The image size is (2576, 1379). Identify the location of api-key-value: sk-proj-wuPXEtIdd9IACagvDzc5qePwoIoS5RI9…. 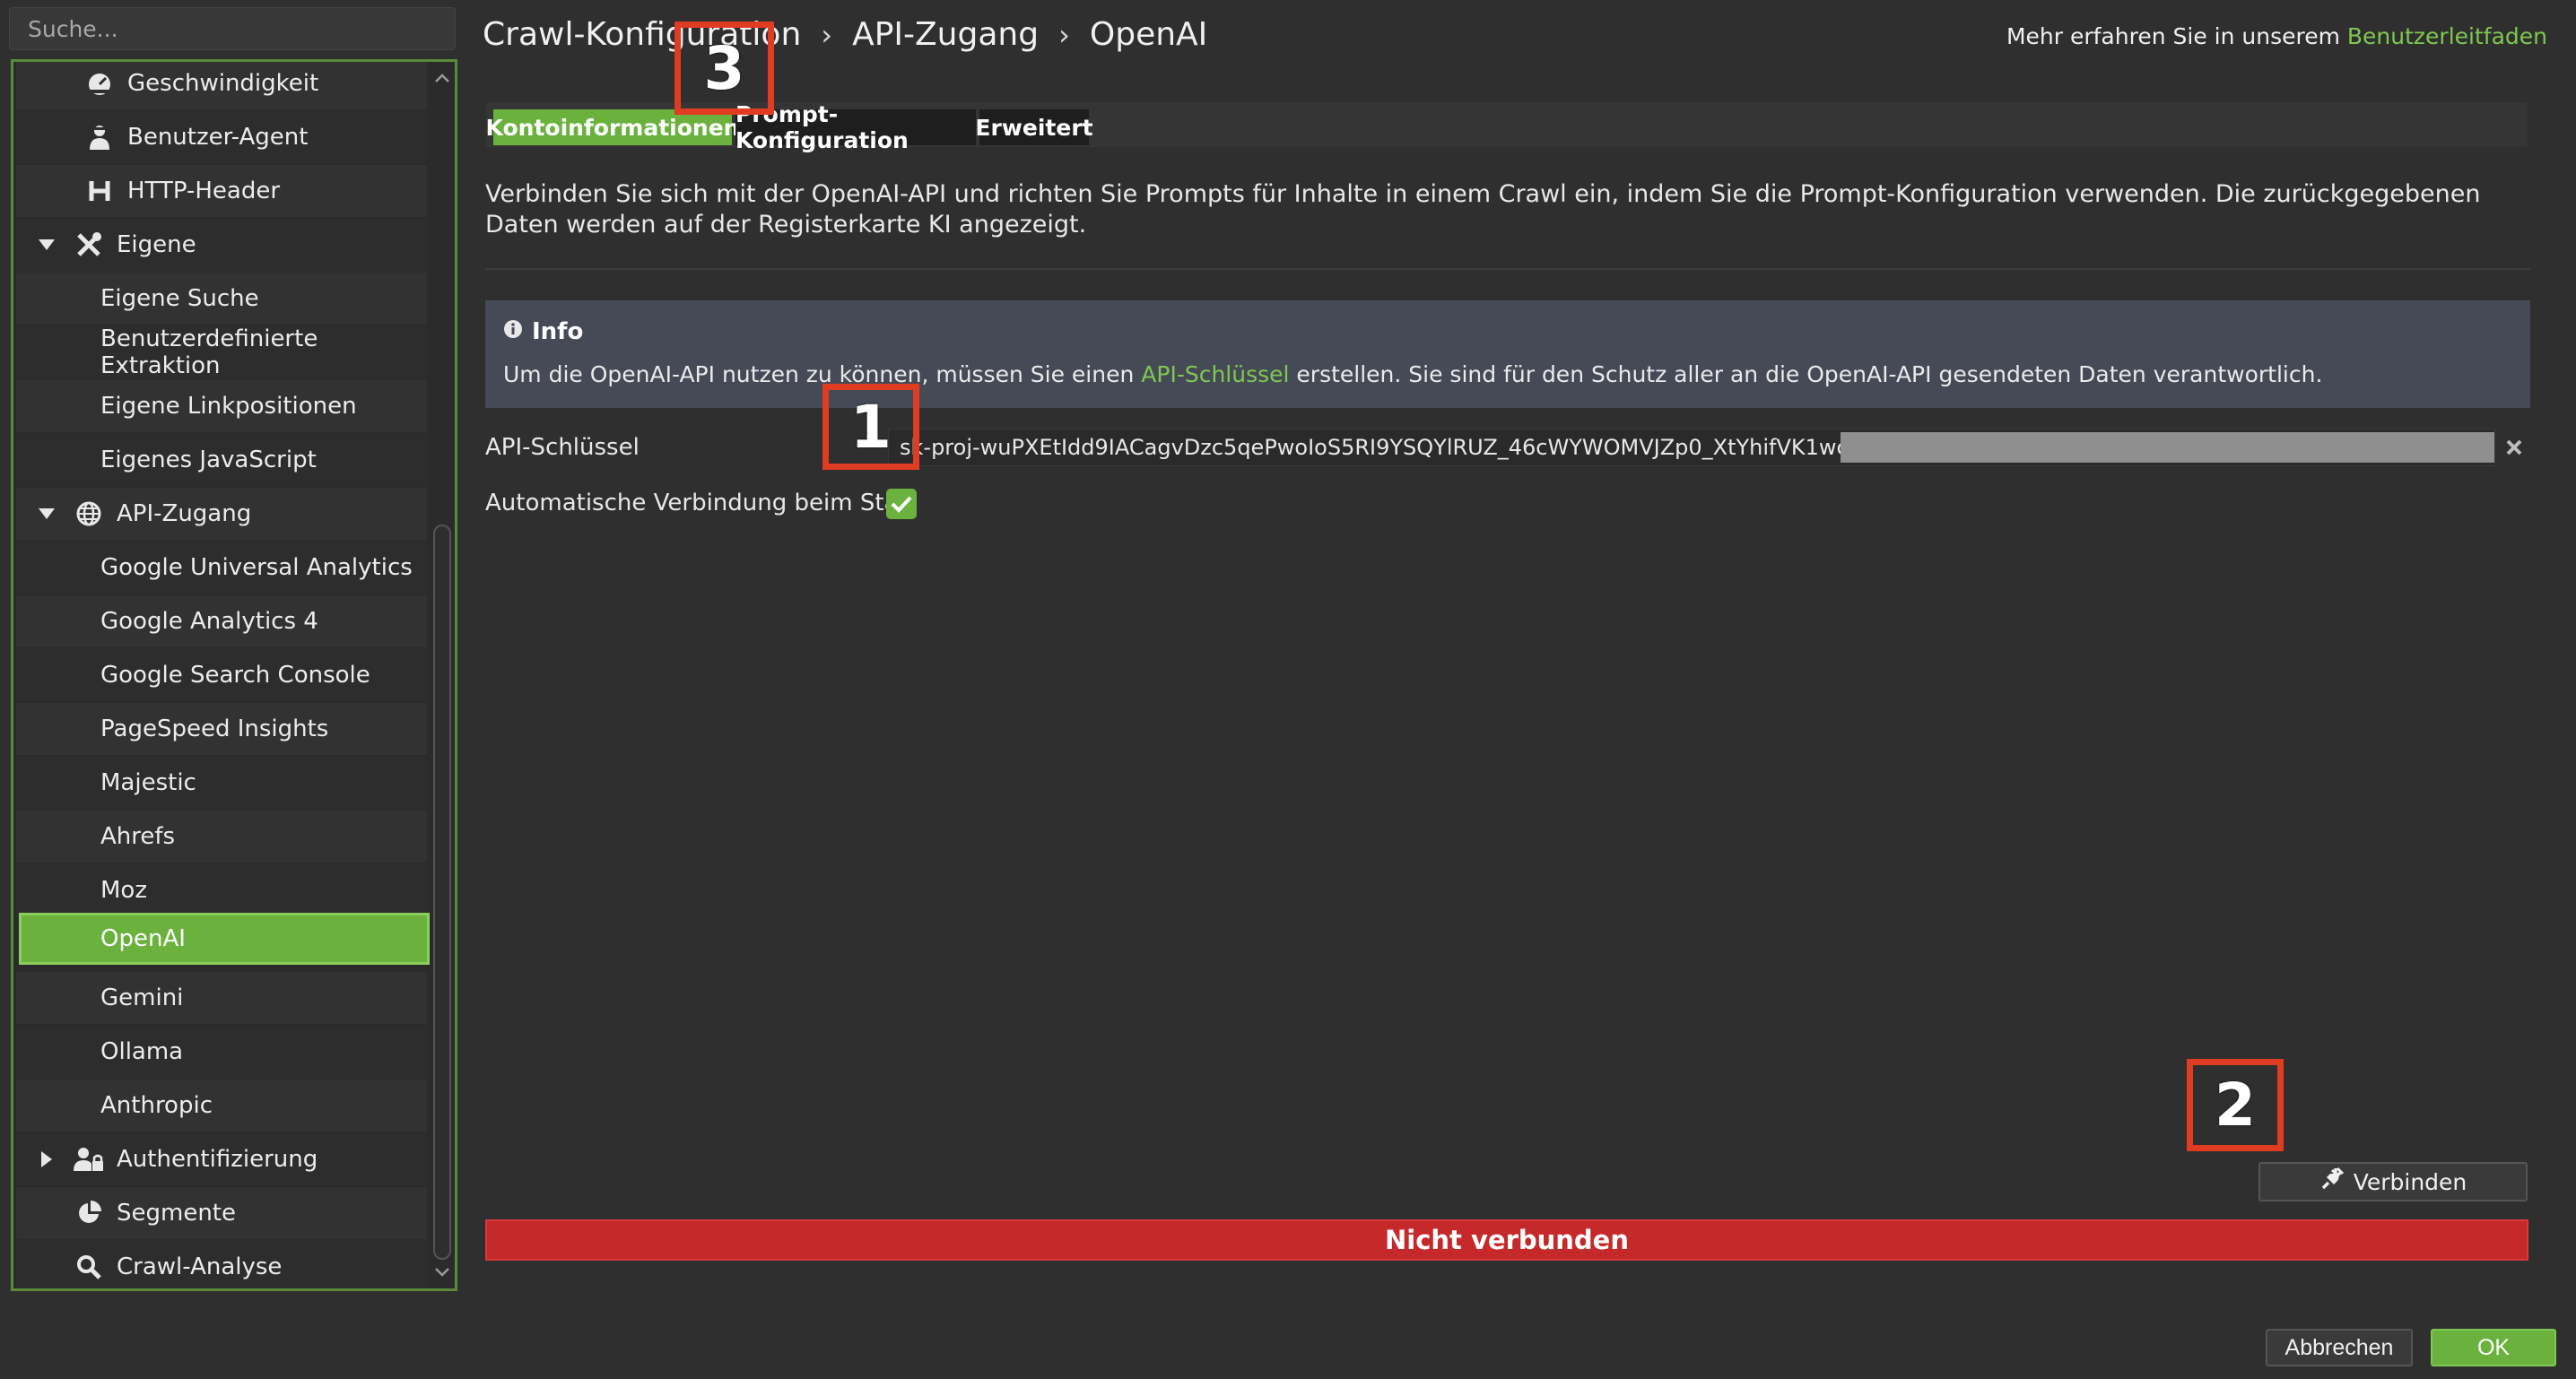
(1374, 448).